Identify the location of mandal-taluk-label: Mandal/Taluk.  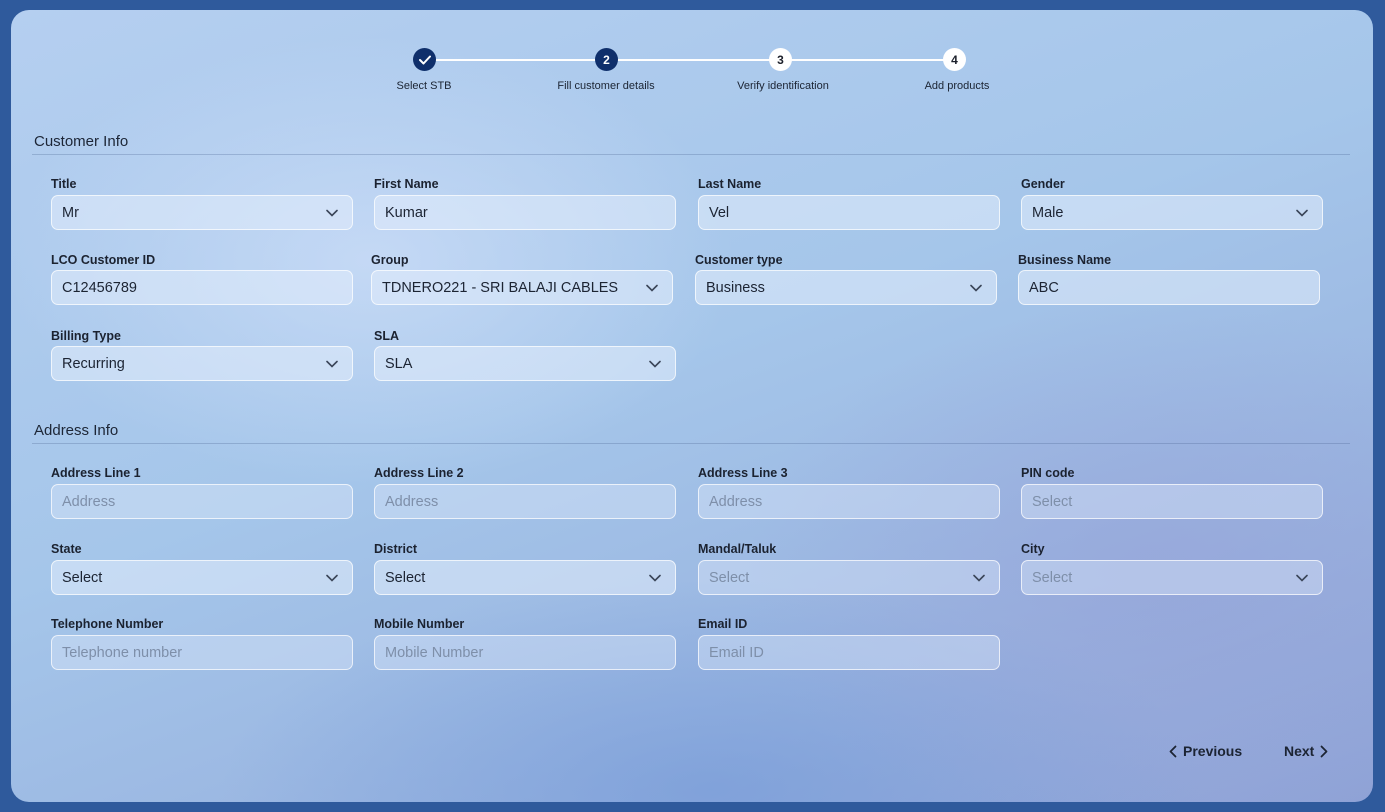
(737, 549).